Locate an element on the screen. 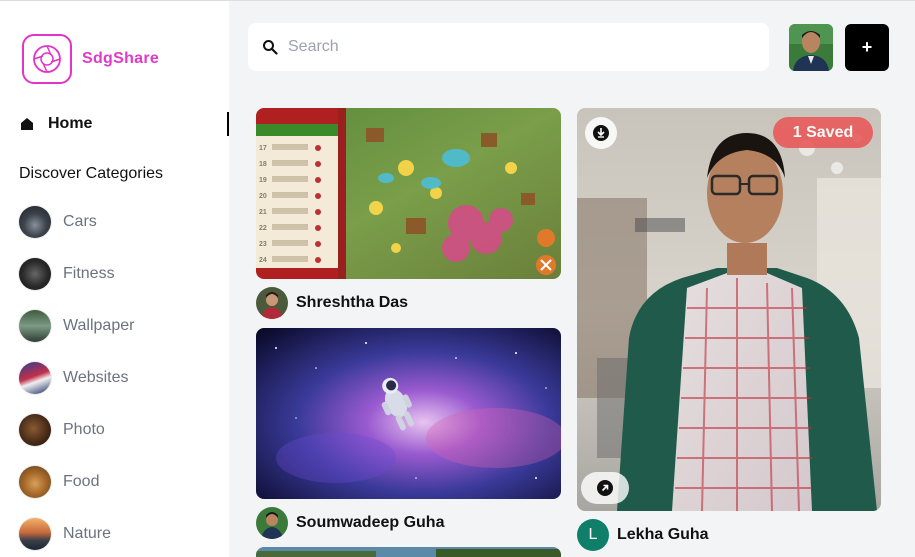  pin-space-image is located at coordinates (408, 413).